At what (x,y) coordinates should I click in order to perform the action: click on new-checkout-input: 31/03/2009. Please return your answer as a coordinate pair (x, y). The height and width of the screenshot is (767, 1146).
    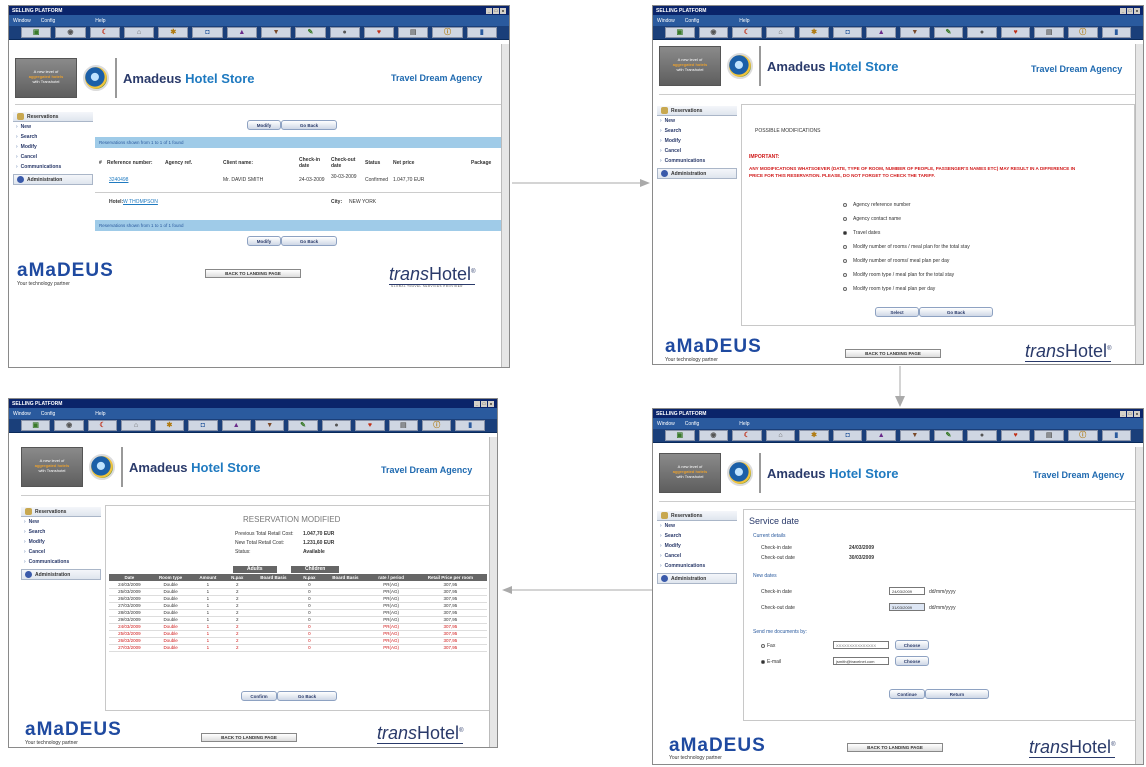
    Looking at the image, I should click on (907, 607).